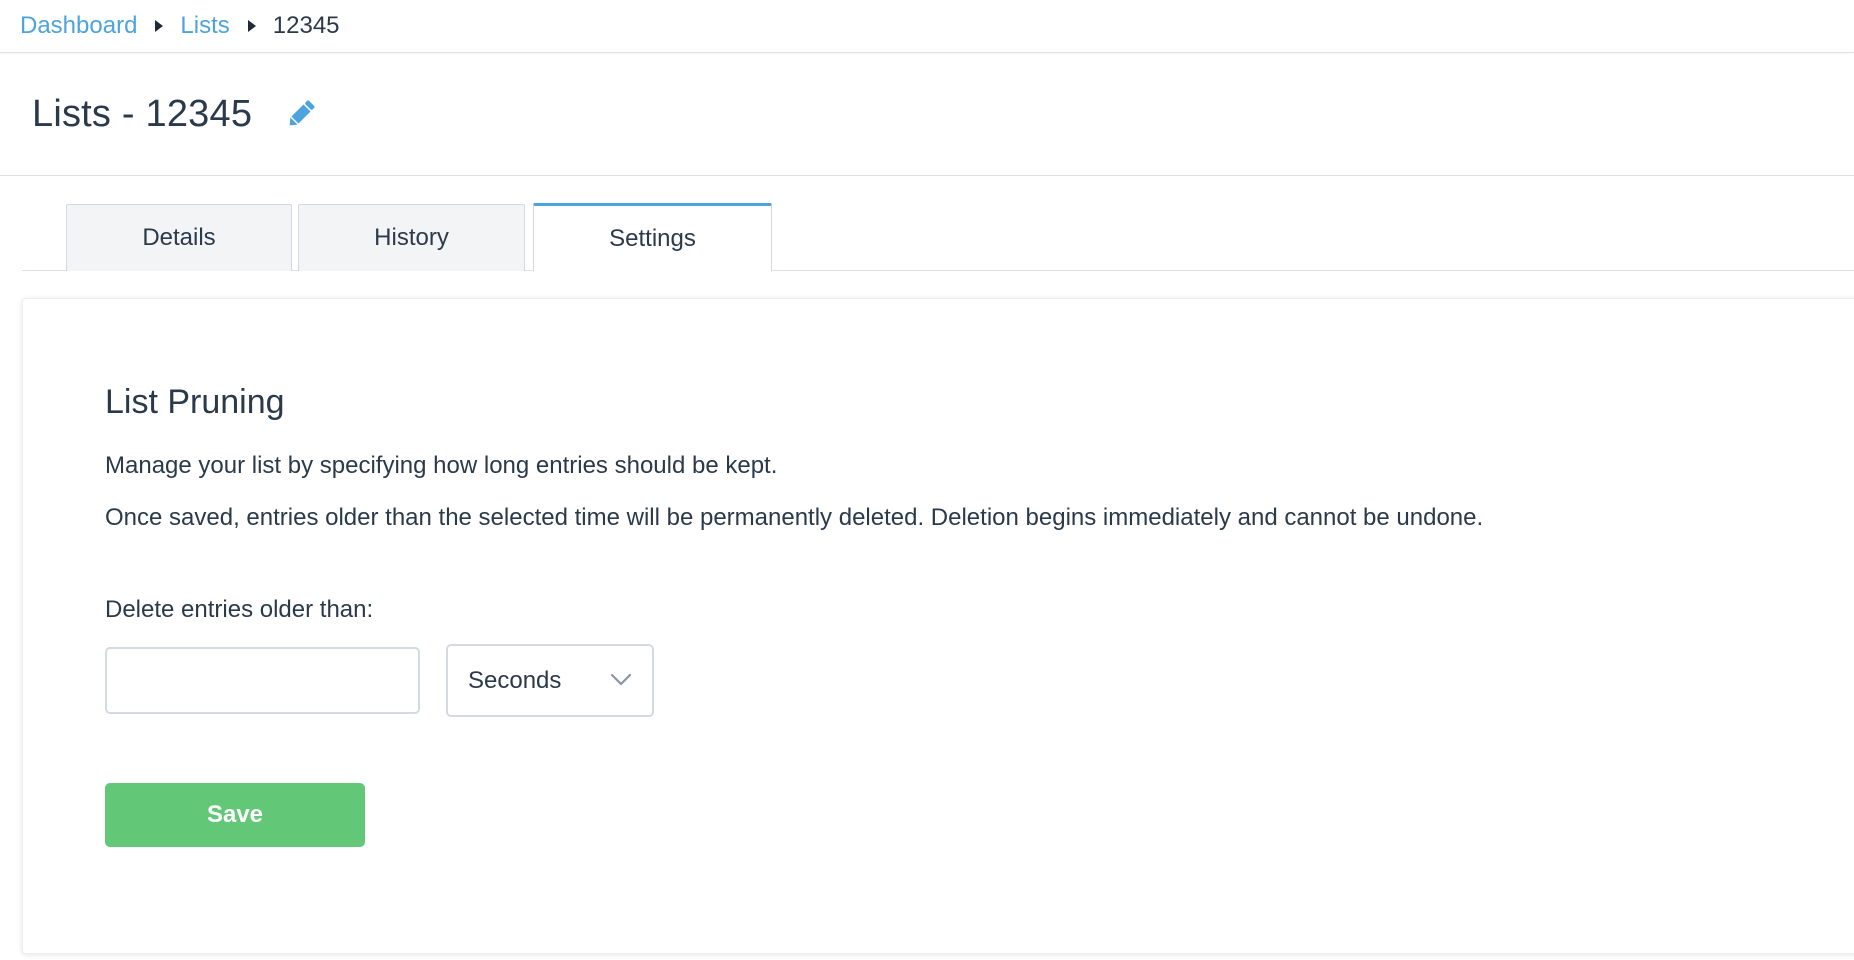 This screenshot has height=960, width=1854. I want to click on breadcrumb: Dashboard Lists 12345, so click(927, 26).